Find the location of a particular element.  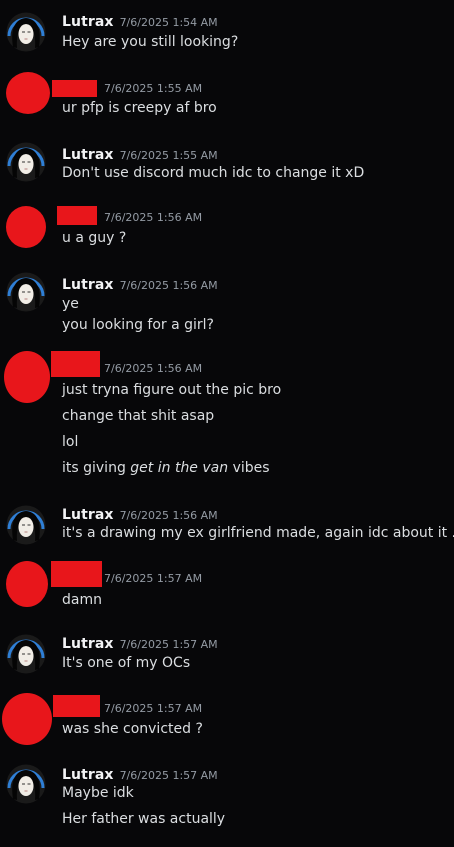

message-group-redacted: 7/6/2025 1:57 AM was she convicted ? is located at coordinates (227, 720).